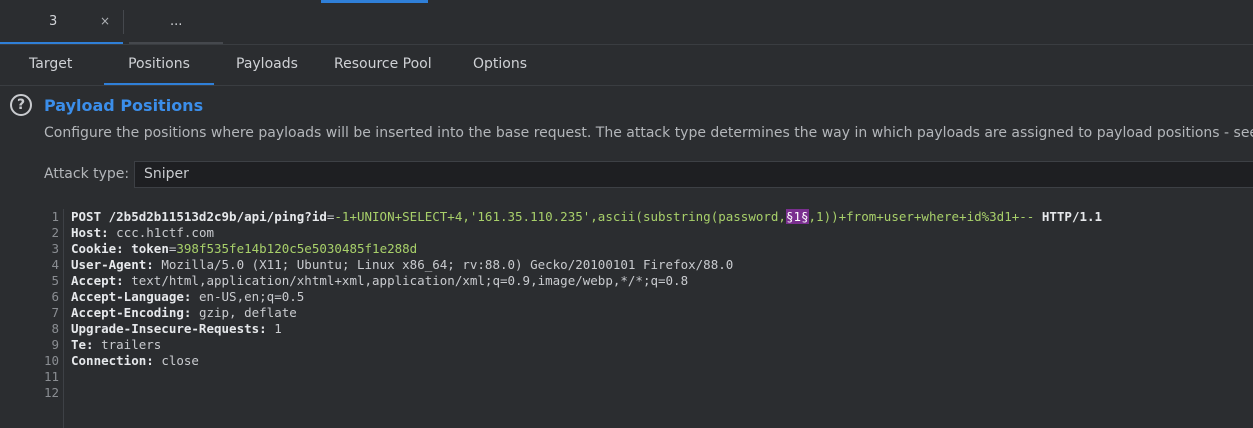 This screenshot has height=428, width=1253. What do you see at coordinates (124, 105) in the screenshot?
I see `section-title: Payload Positions` at bounding box center [124, 105].